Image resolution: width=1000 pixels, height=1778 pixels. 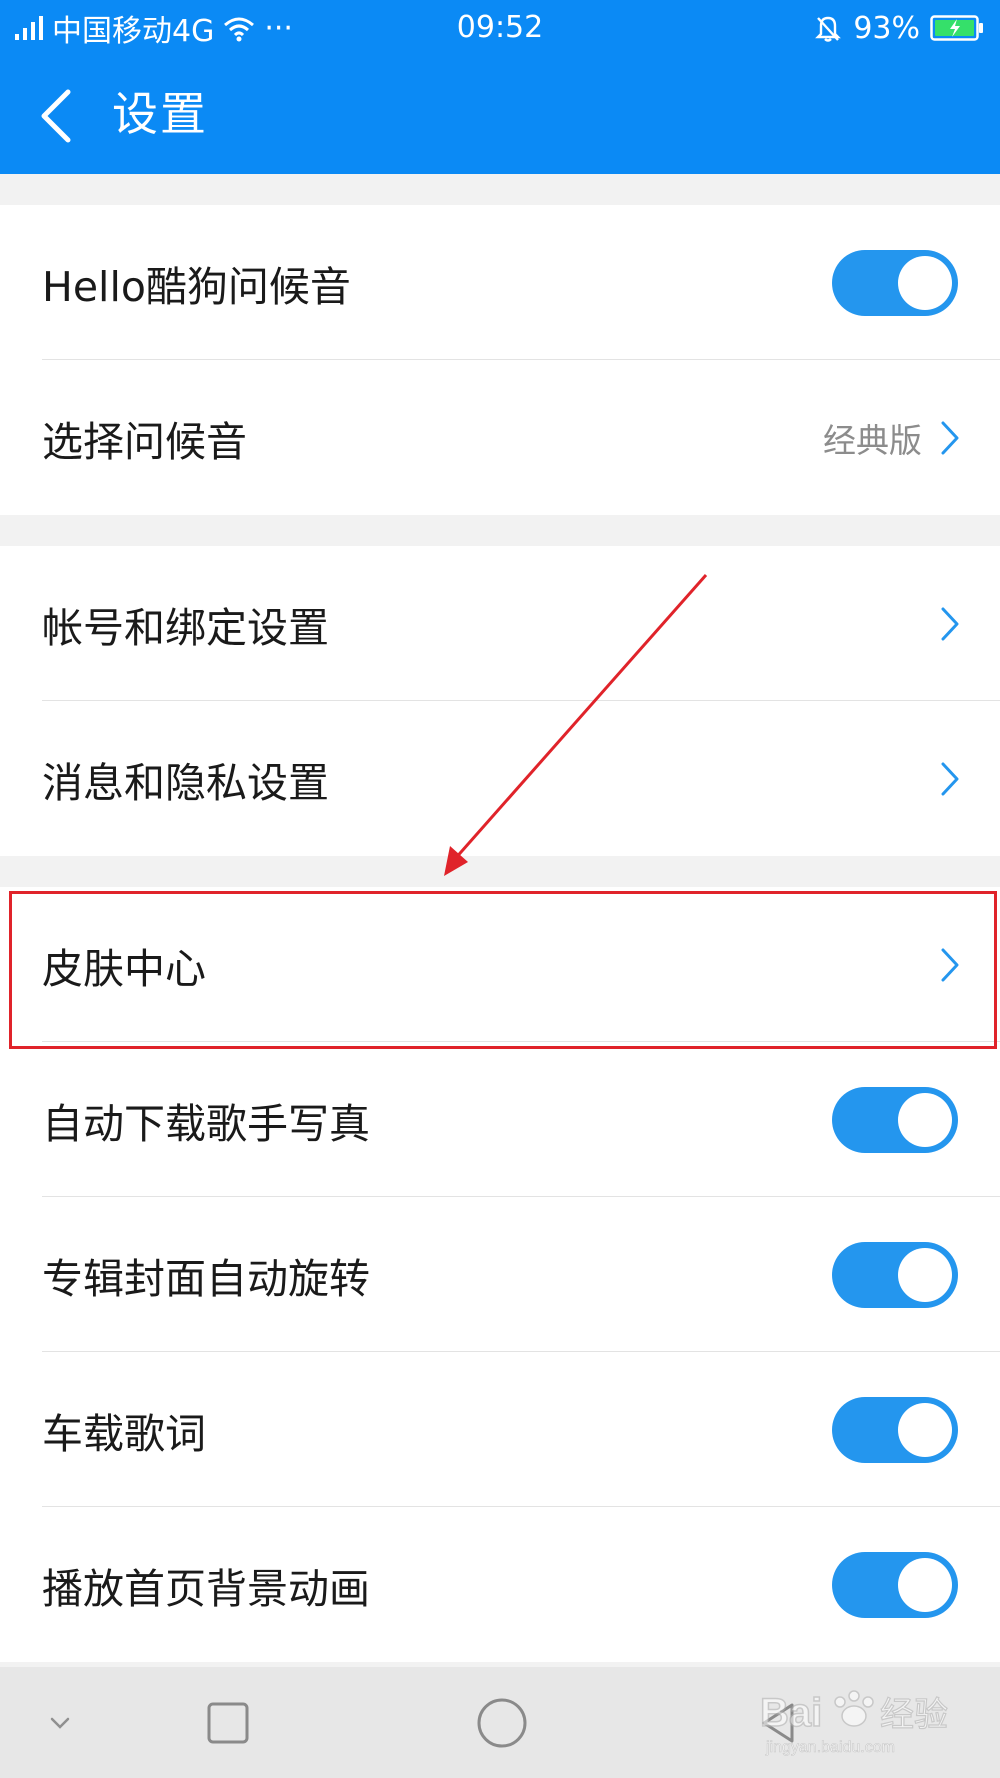 What do you see at coordinates (500, 1119) in the screenshot?
I see `setting-auto-download-artist-photo: 自动下载歌手写真` at bounding box center [500, 1119].